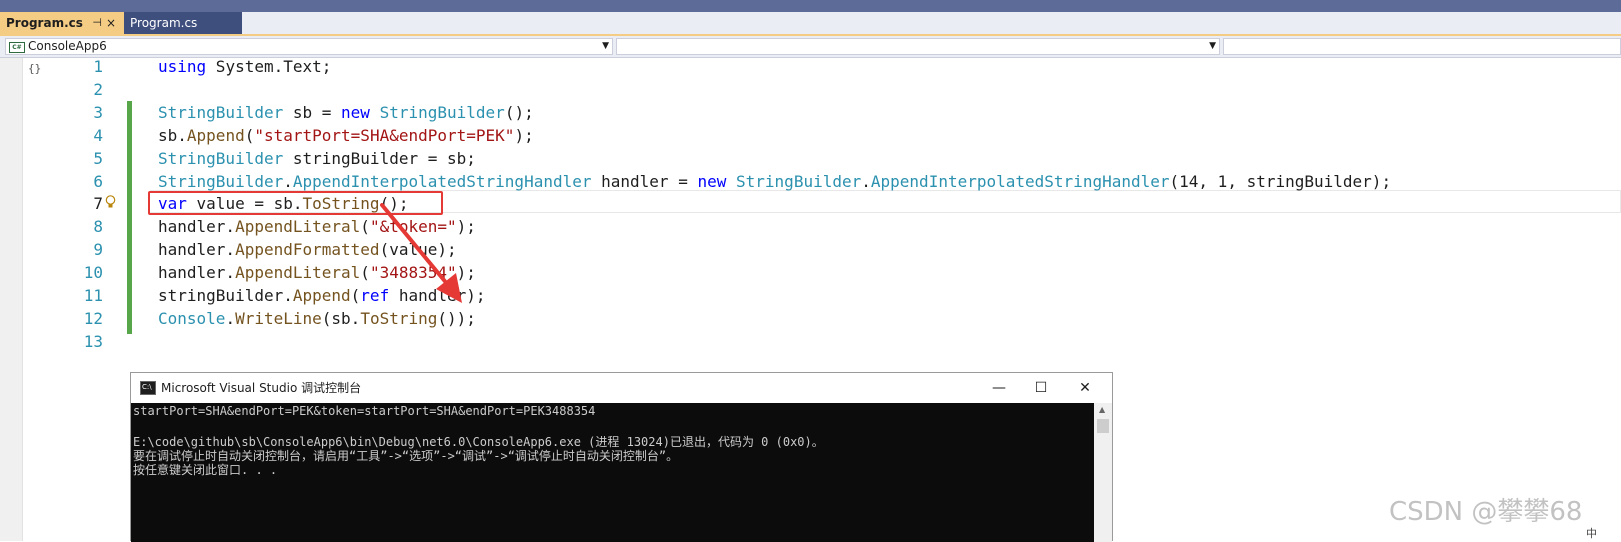  Describe the element at coordinates (98, 89) in the screenshot. I see `line-number: 2` at that location.